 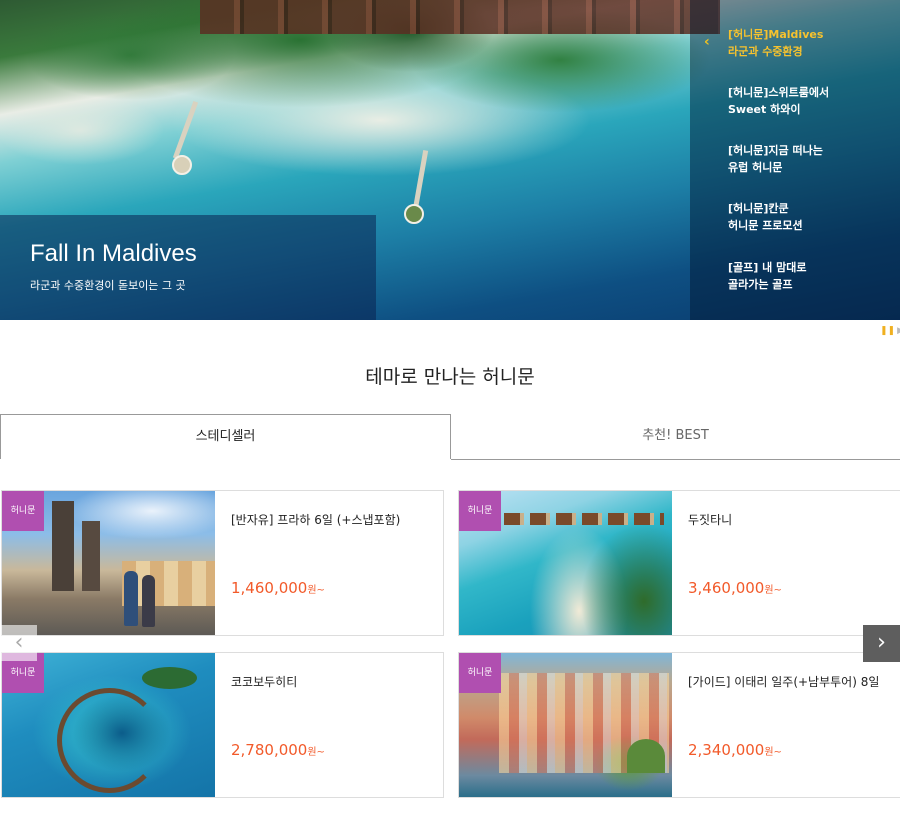 I want to click on side-item-line1: [허니문]지금 떠나는, so click(x=775, y=150).